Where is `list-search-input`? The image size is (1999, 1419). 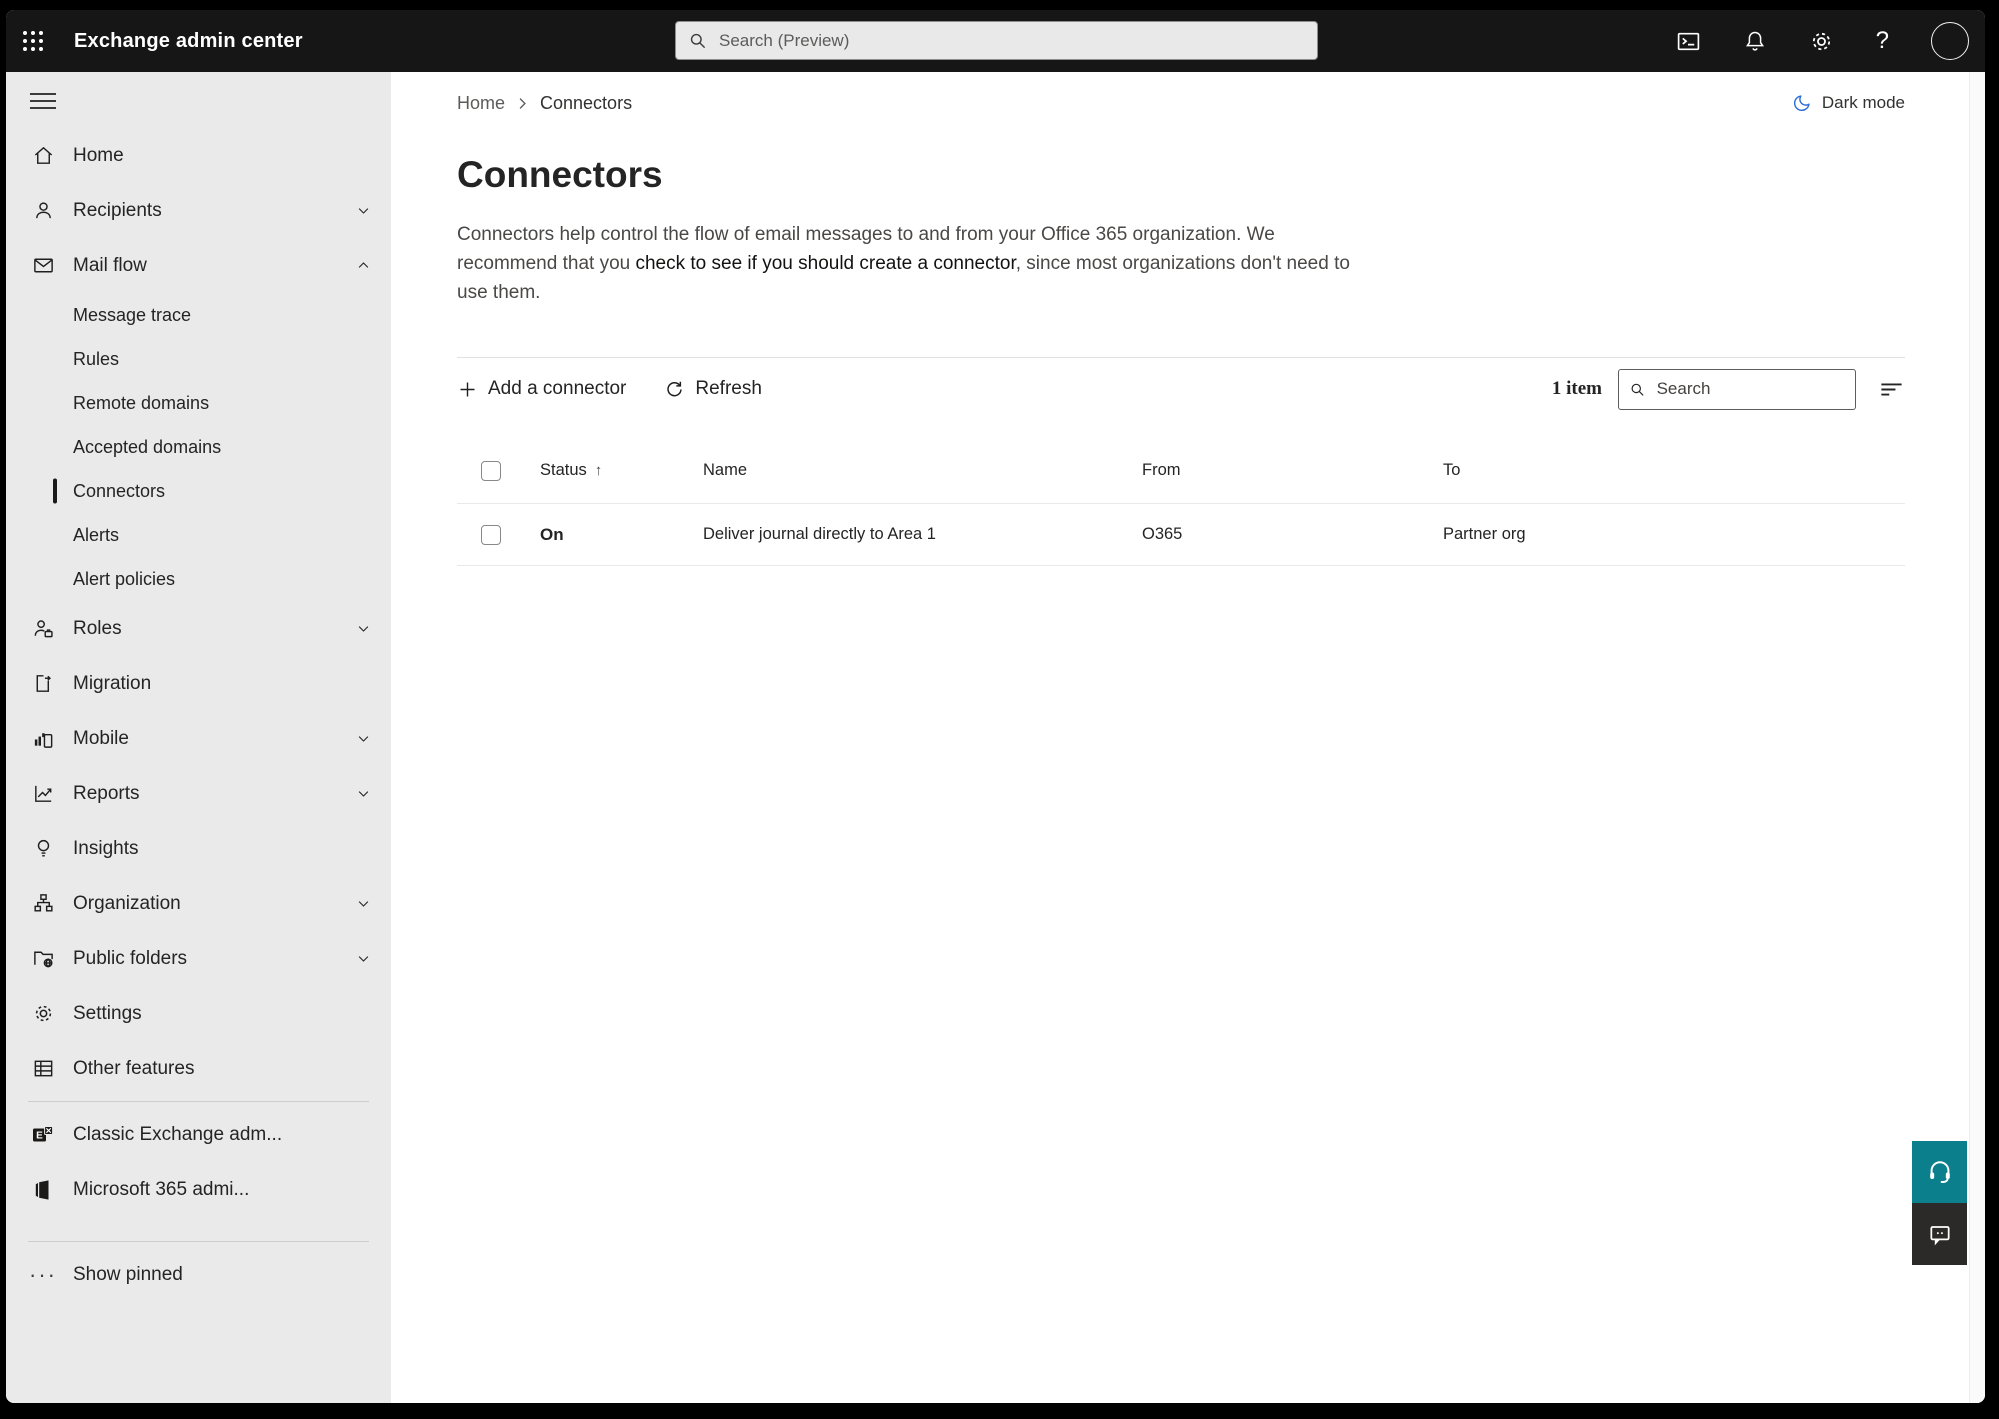
list-search-input is located at coordinates (1750, 389).